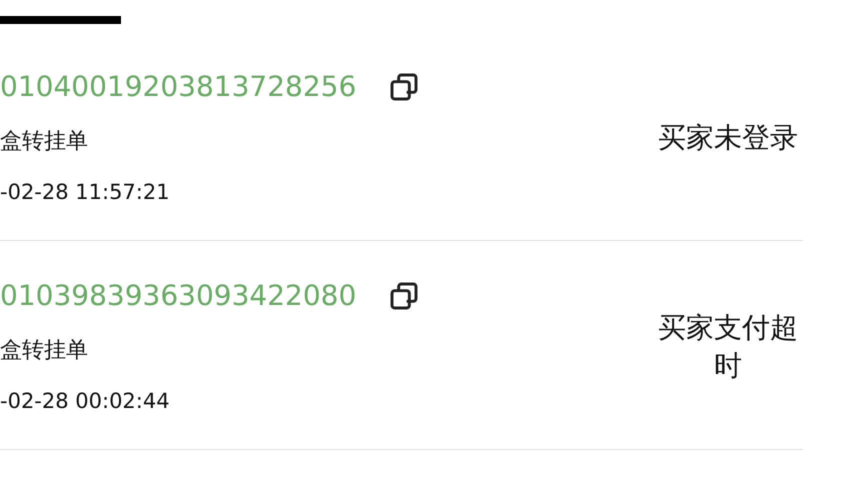 The height and width of the screenshot is (486, 864). What do you see at coordinates (728, 138) in the screenshot?
I see `order-status: 买家未登录` at bounding box center [728, 138].